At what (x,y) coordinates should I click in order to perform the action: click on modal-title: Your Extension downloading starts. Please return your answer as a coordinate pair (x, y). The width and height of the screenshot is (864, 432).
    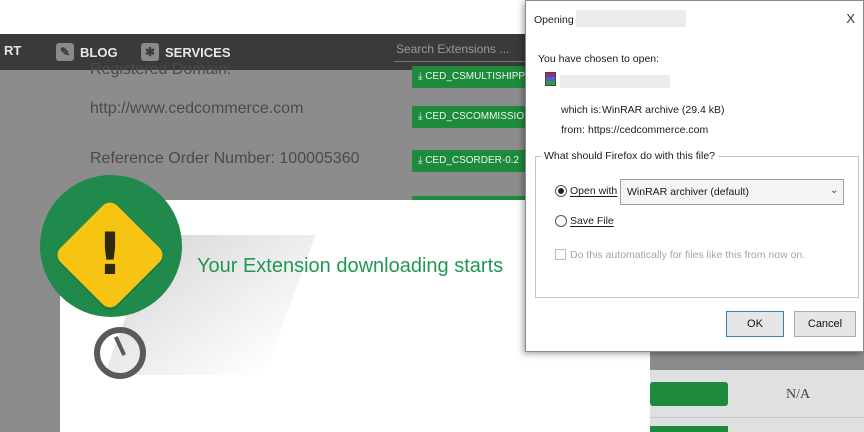
    Looking at the image, I should click on (350, 266).